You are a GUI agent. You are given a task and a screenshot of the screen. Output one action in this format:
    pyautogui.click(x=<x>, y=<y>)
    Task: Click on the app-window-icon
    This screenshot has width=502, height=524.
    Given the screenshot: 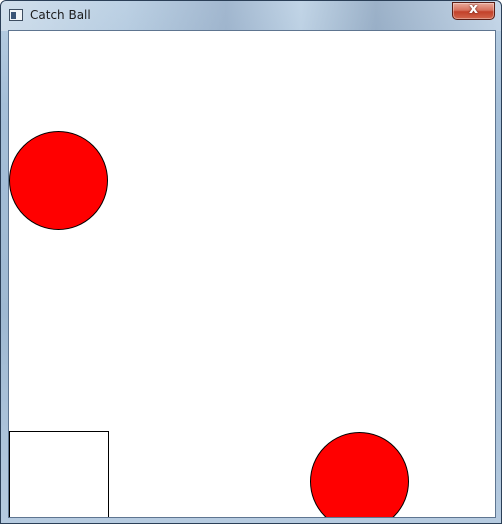 What is the action you would take?
    pyautogui.click(x=16, y=15)
    